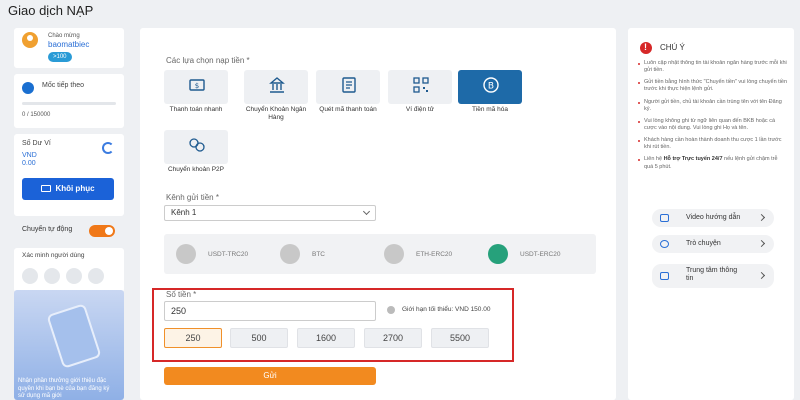  I want to click on eth-erc20-icon, so click(394, 254).